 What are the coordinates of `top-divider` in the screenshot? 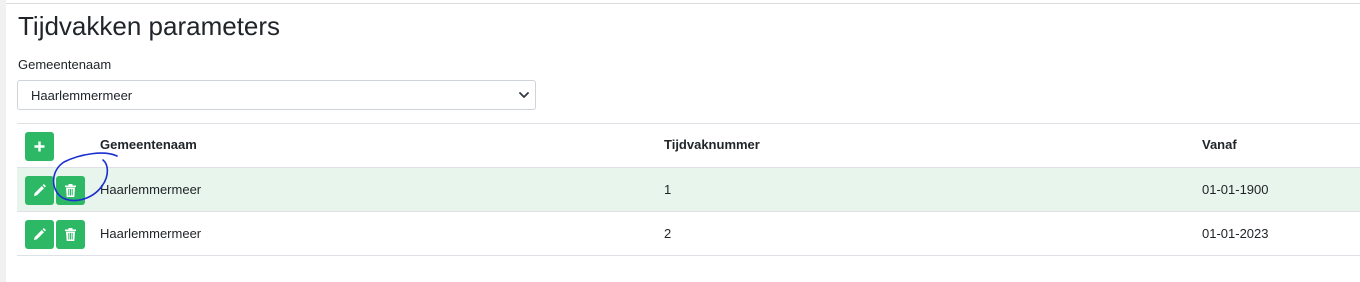 It's located at (683, 3).